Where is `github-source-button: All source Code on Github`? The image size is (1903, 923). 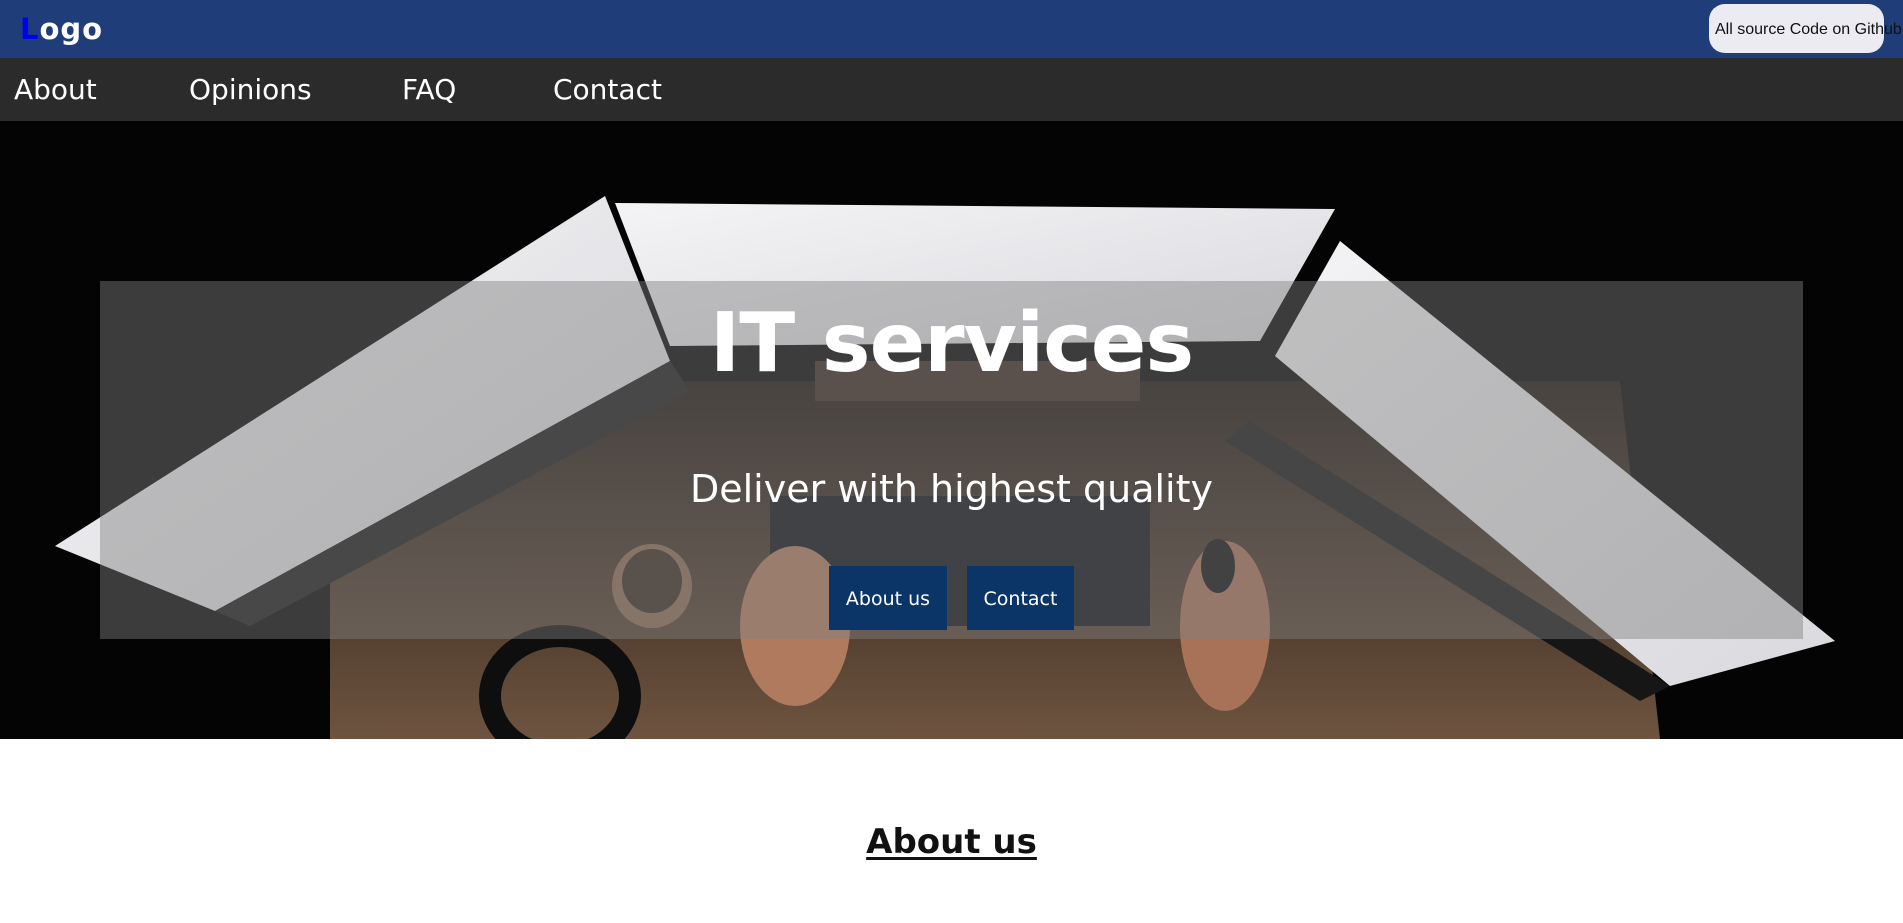 github-source-button: All source Code on Github is located at coordinates (1805, 28).